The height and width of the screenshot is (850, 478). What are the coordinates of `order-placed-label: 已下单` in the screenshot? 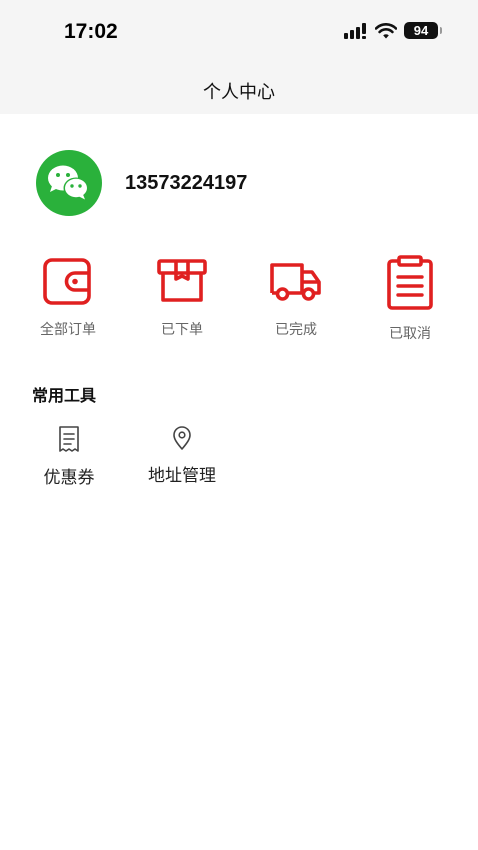 It's located at (182, 330).